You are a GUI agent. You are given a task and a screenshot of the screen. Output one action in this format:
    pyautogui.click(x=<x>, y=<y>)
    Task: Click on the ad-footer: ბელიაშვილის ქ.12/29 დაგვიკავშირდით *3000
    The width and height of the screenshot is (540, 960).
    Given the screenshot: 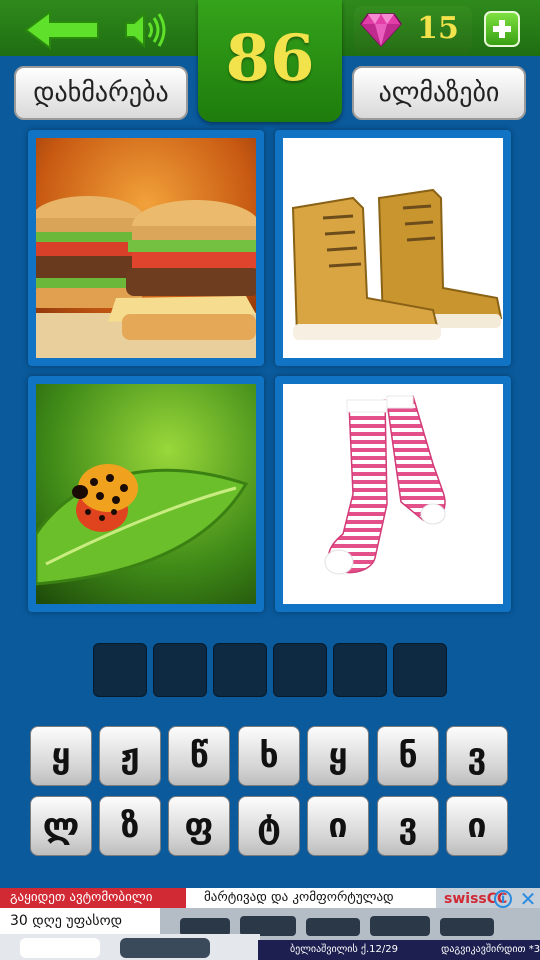 What is the action you would take?
    pyautogui.click(x=399, y=950)
    